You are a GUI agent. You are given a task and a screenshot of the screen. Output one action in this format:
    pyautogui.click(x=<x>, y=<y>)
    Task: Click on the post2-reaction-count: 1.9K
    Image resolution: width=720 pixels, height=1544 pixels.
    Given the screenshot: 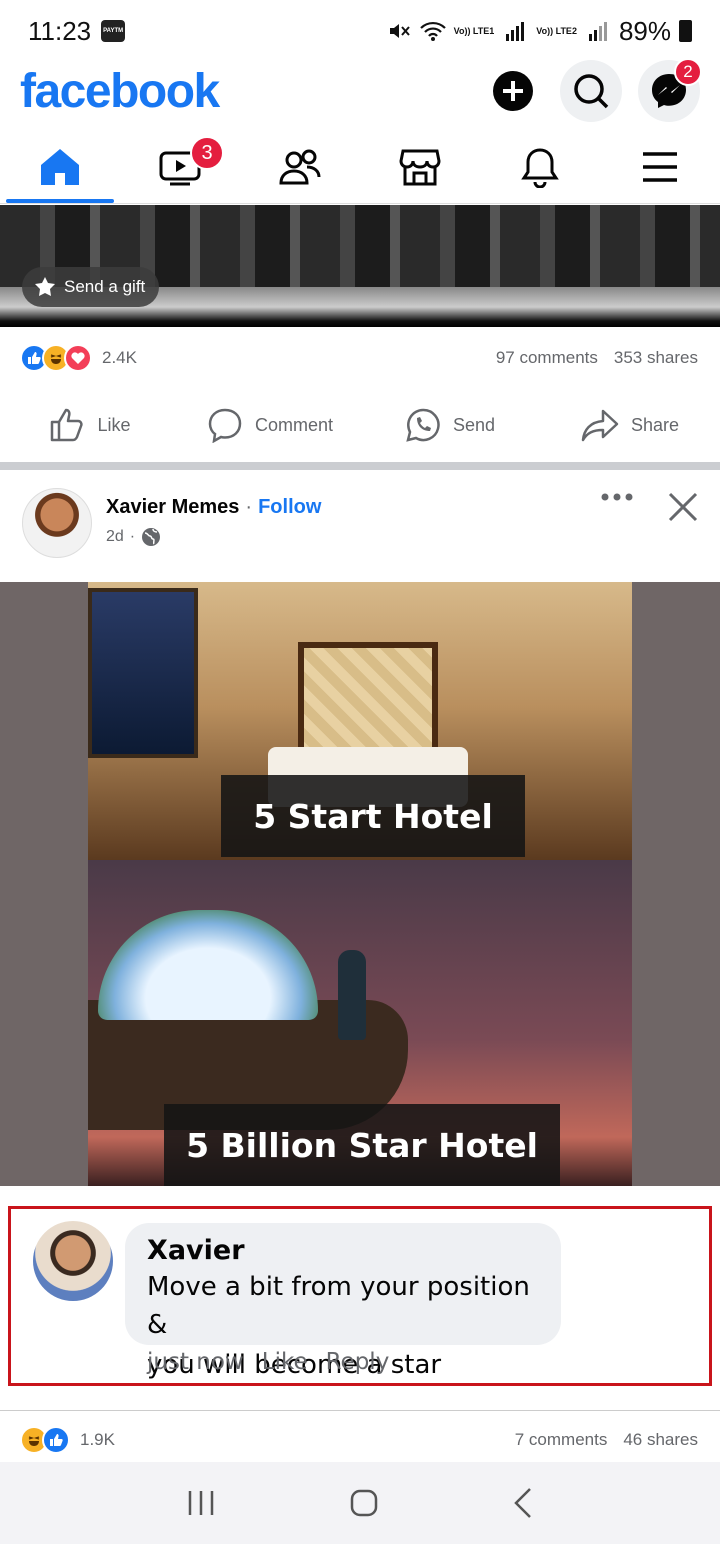 What is the action you would take?
    pyautogui.click(x=97, y=1440)
    